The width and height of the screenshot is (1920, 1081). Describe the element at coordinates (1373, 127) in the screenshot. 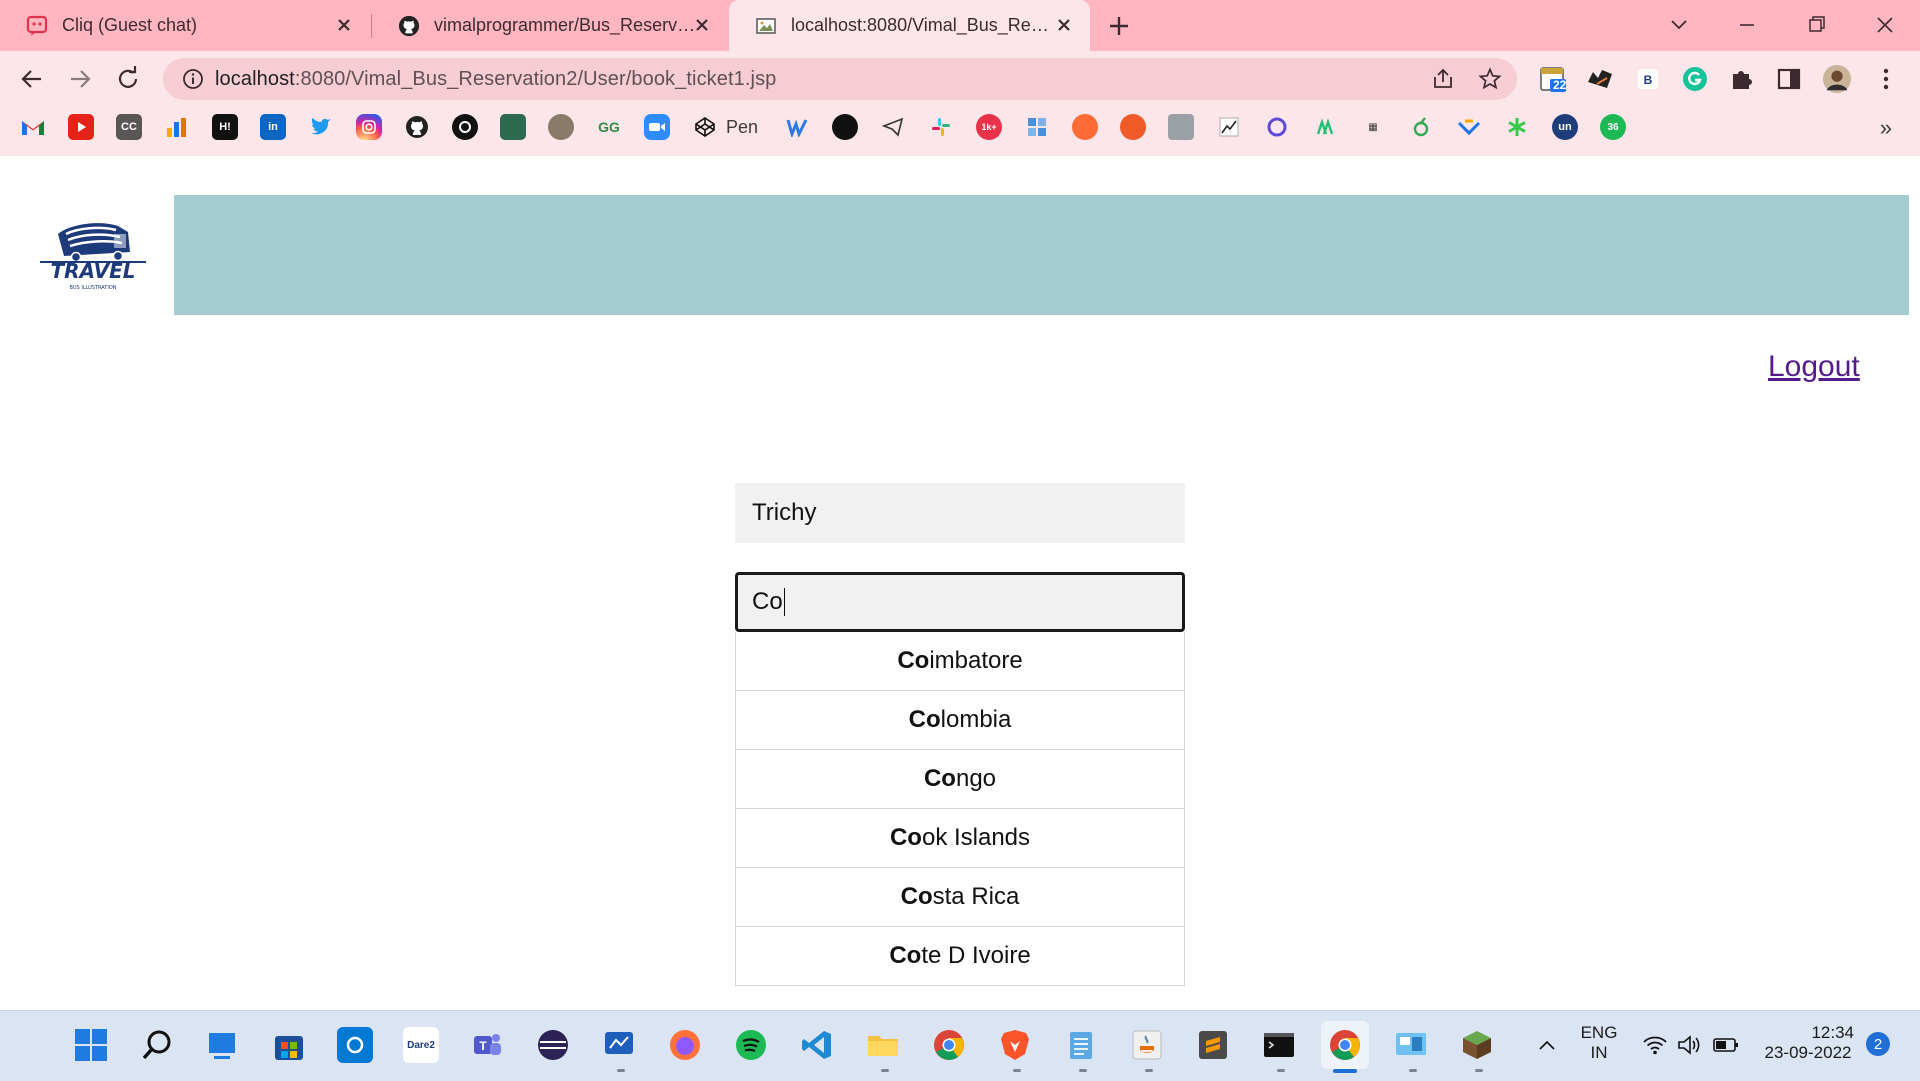

I see `grid-logo-icon: ▦` at that location.